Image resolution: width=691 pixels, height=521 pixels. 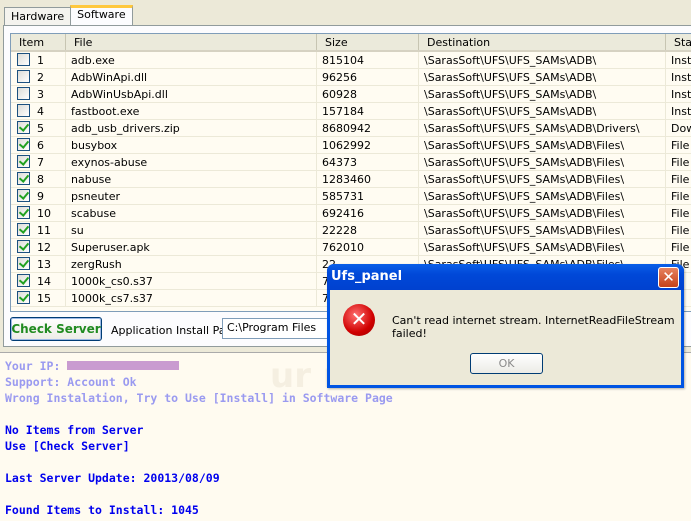 I want to click on tab-software: Software, so click(x=101, y=15).